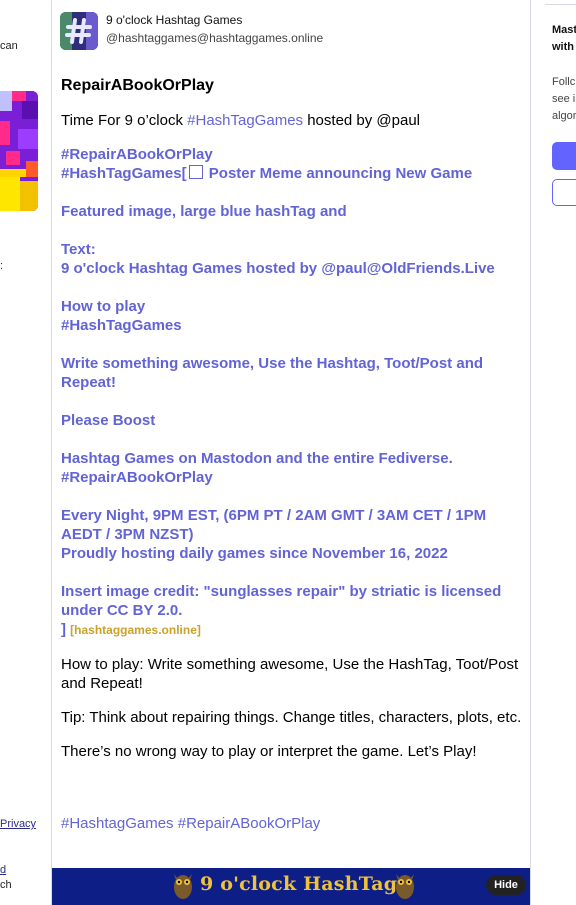 This screenshot has width=576, height=905. I want to click on text-label: Text:, so click(78, 249).